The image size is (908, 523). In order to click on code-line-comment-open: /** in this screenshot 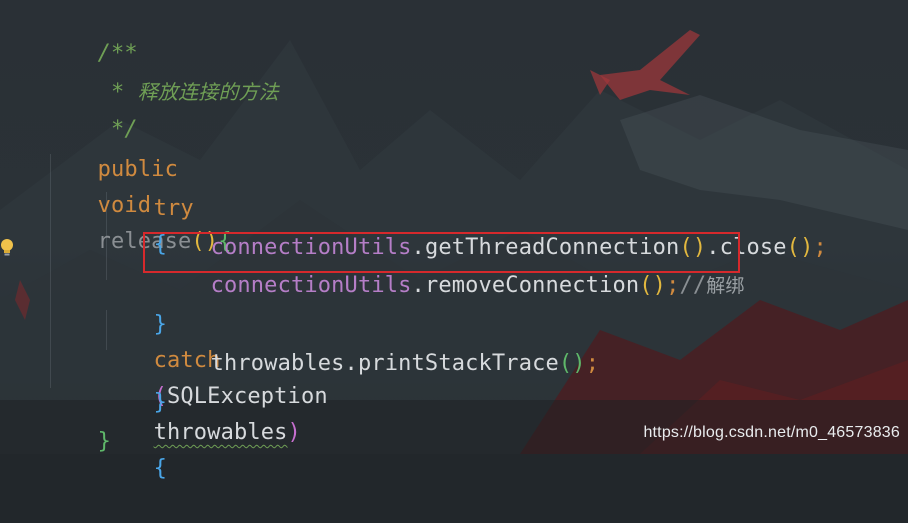, I will do `click(91, 33)`.